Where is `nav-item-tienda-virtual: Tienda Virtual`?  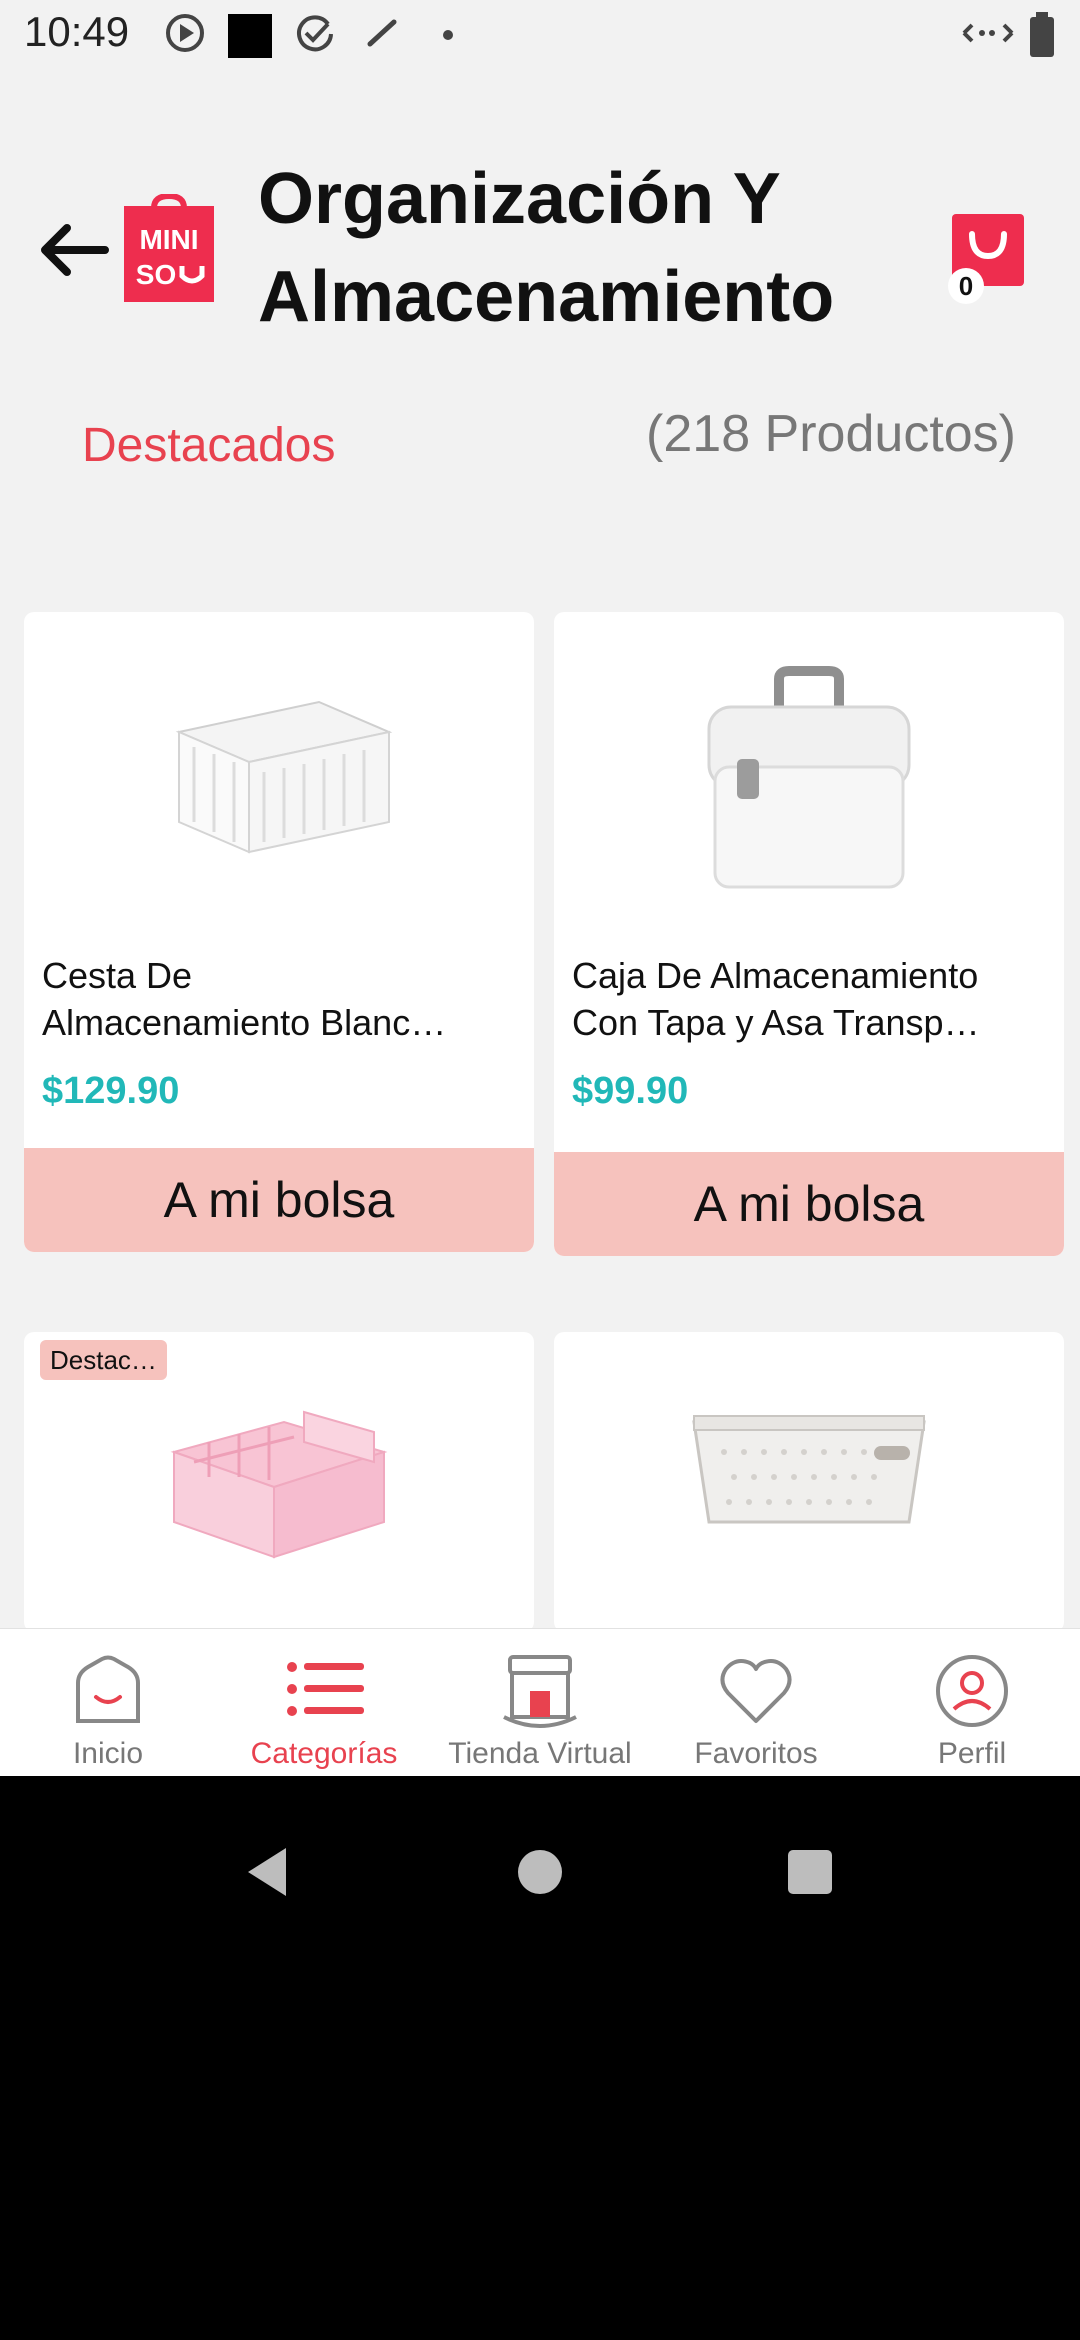 nav-item-tienda-virtual: Tienda Virtual is located at coordinates (540, 1703).